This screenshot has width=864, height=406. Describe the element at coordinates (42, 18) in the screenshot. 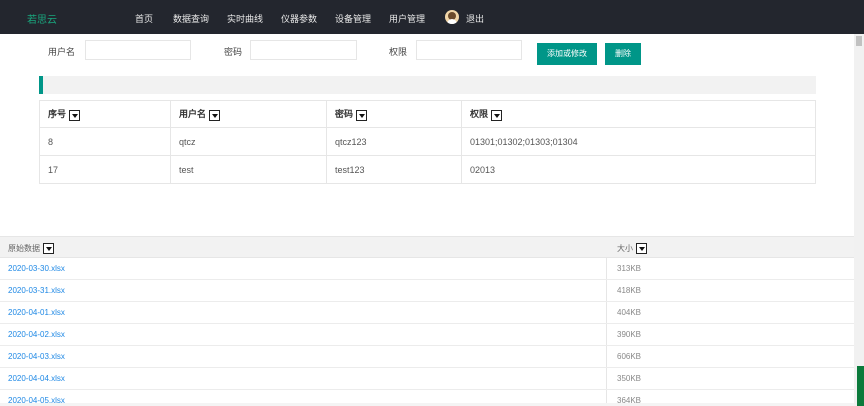

I see `brand-logo: 若思云` at that location.